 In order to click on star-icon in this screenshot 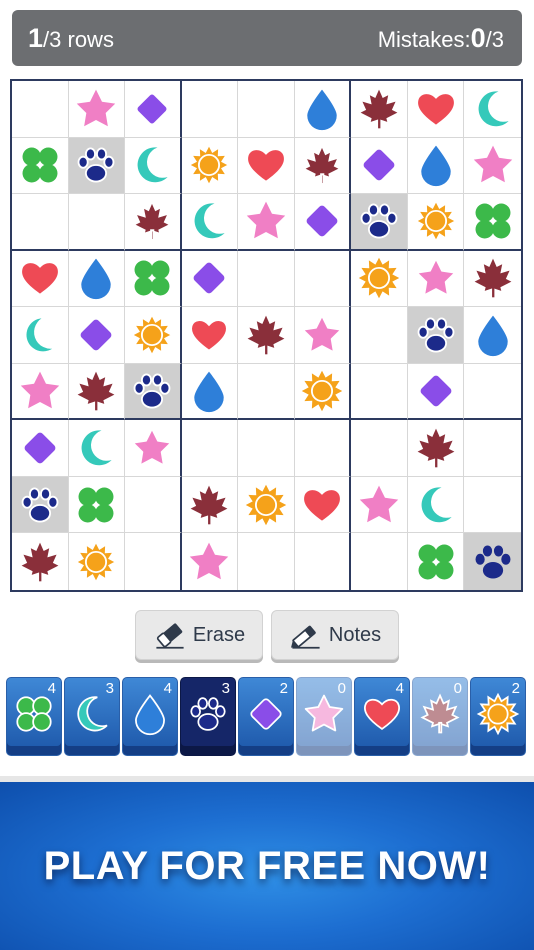, I will do `click(435, 277)`.